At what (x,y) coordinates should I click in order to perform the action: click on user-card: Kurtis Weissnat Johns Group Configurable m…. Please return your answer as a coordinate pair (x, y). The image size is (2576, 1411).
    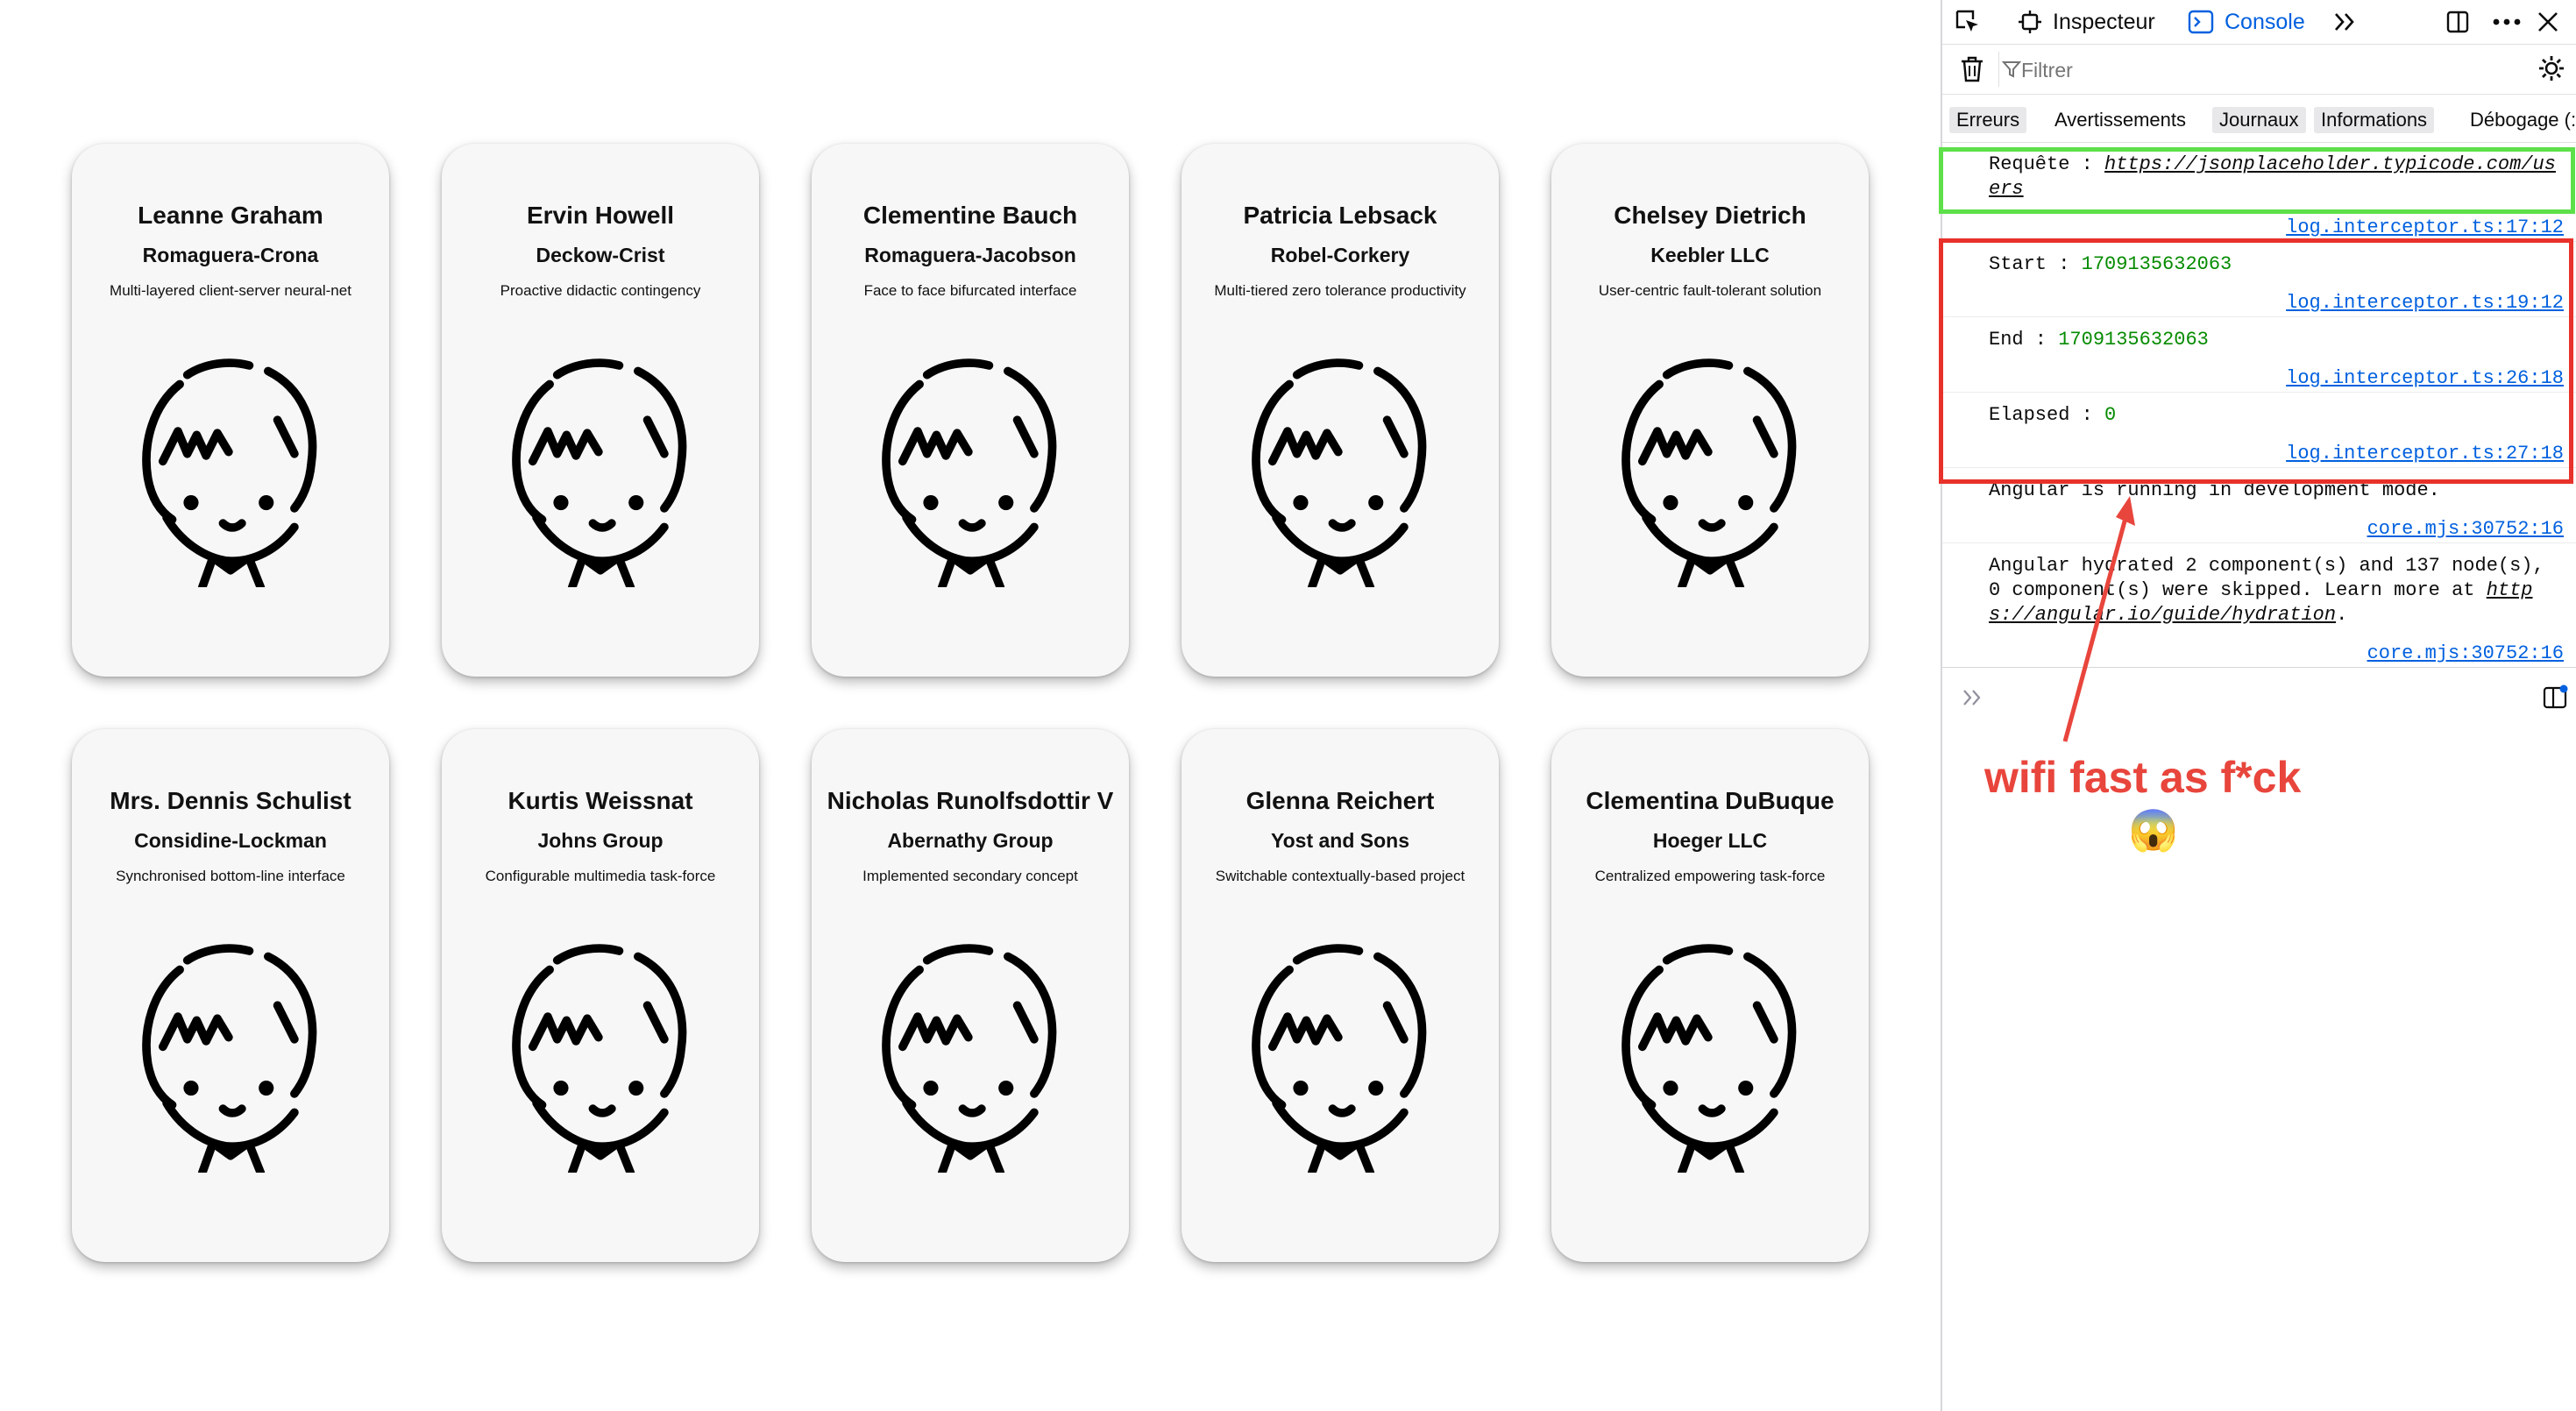
    Looking at the image, I should click on (600, 995).